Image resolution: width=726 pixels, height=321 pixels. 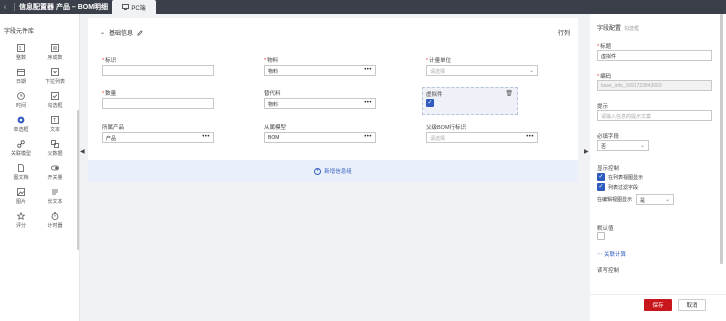 What do you see at coordinates (21, 223) in the screenshot?
I see `palette-item: 评分` at bounding box center [21, 223].